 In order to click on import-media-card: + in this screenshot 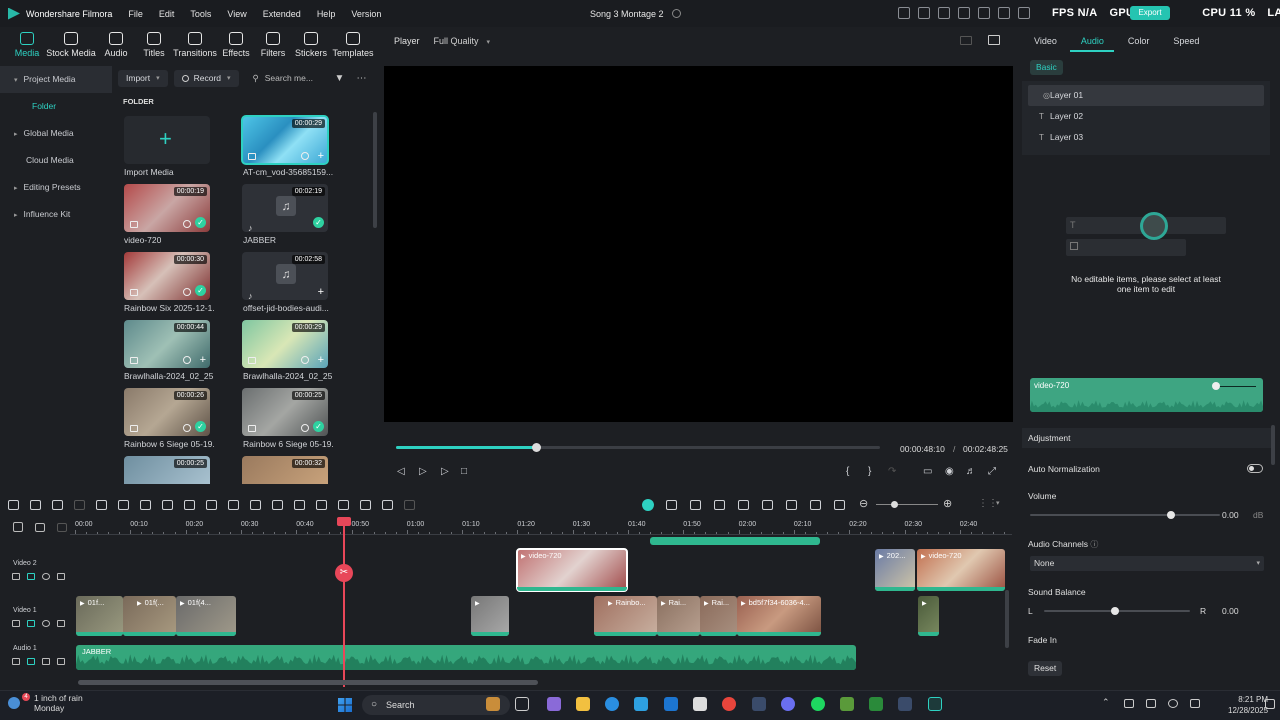, I will do `click(167, 140)`.